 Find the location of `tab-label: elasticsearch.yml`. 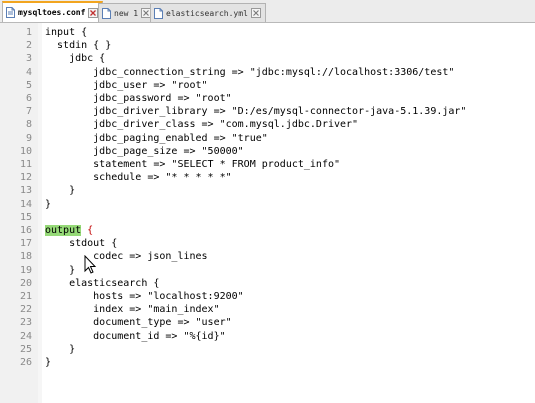

tab-label: elasticsearch.yml is located at coordinates (207, 13).